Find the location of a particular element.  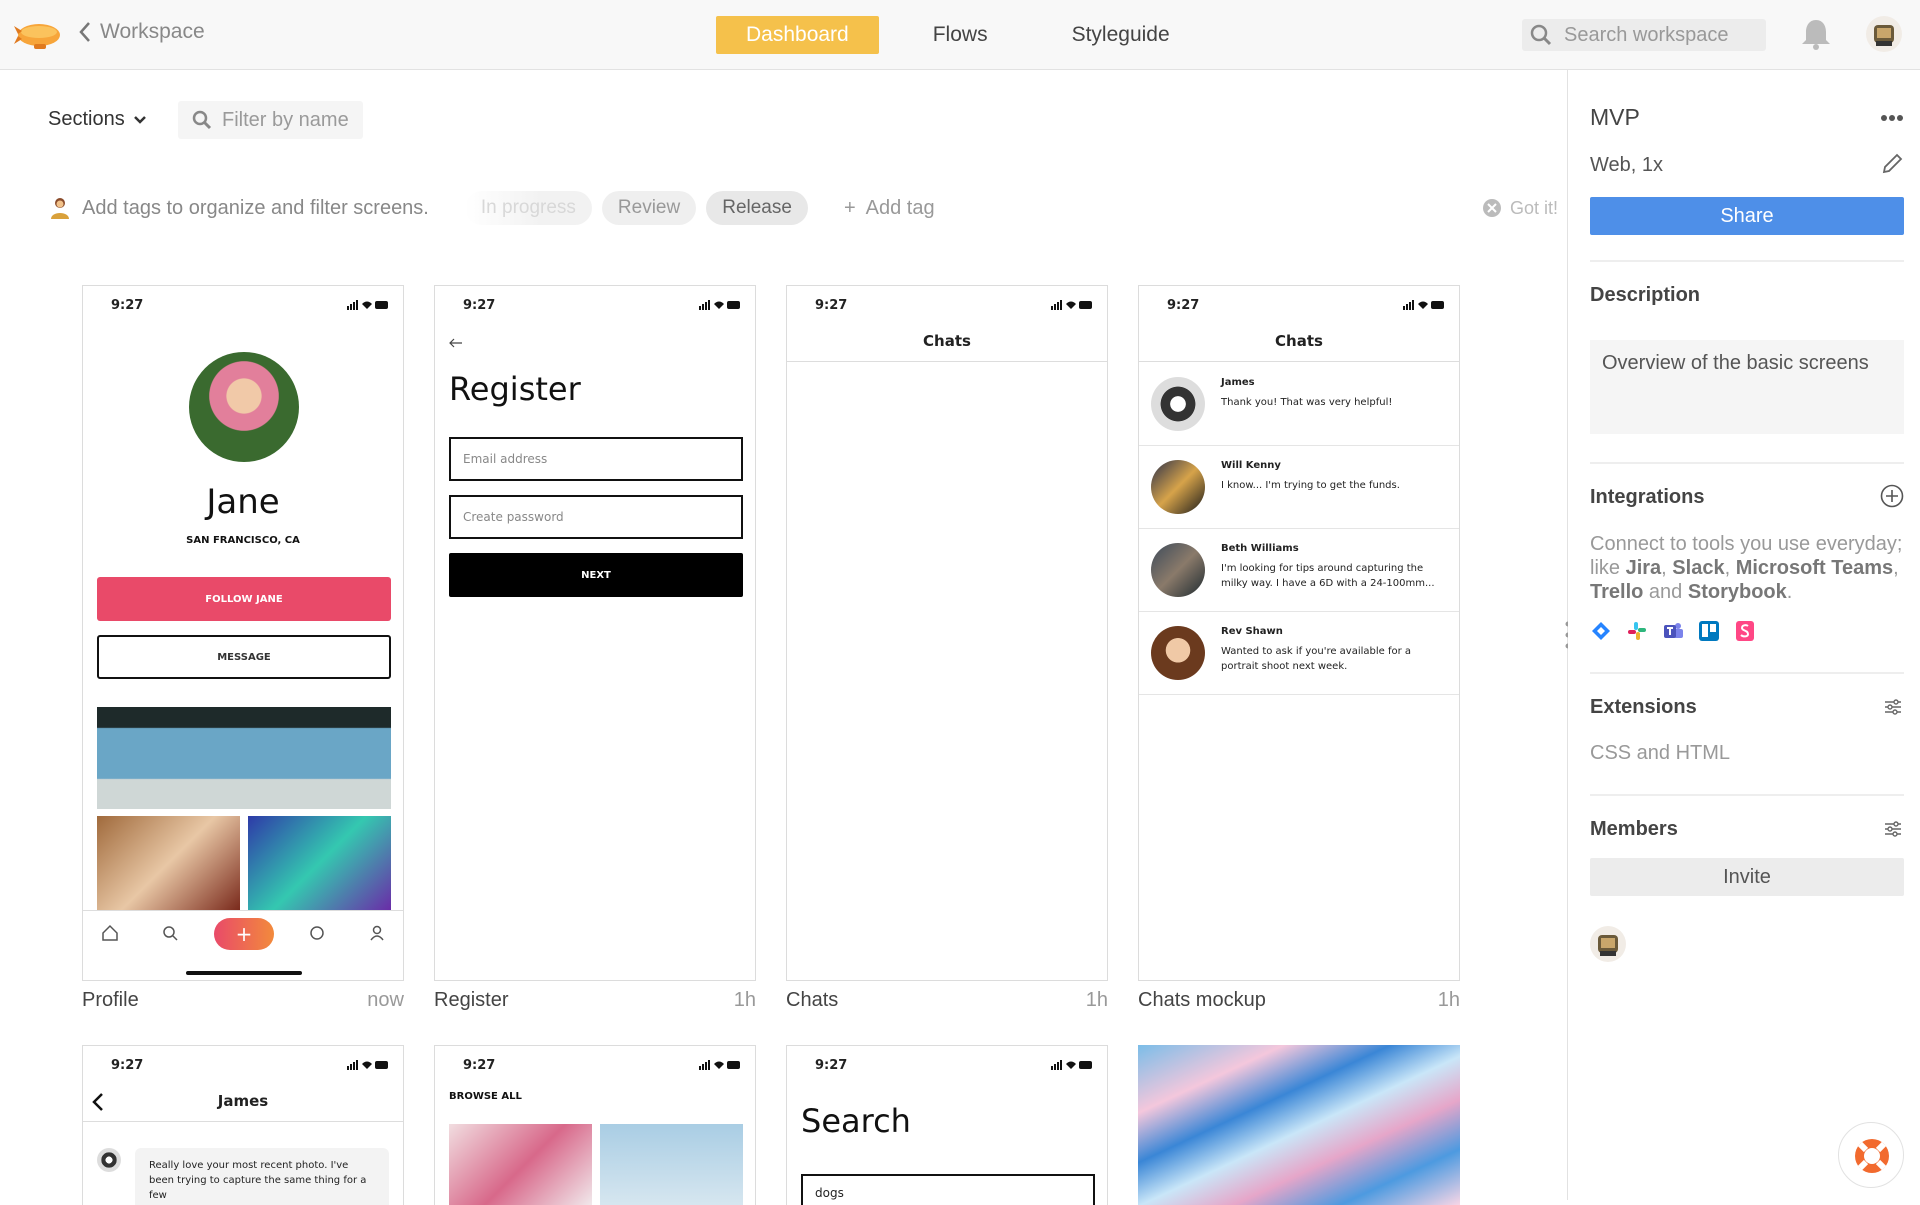

chat-icon is located at coordinates (317, 933).